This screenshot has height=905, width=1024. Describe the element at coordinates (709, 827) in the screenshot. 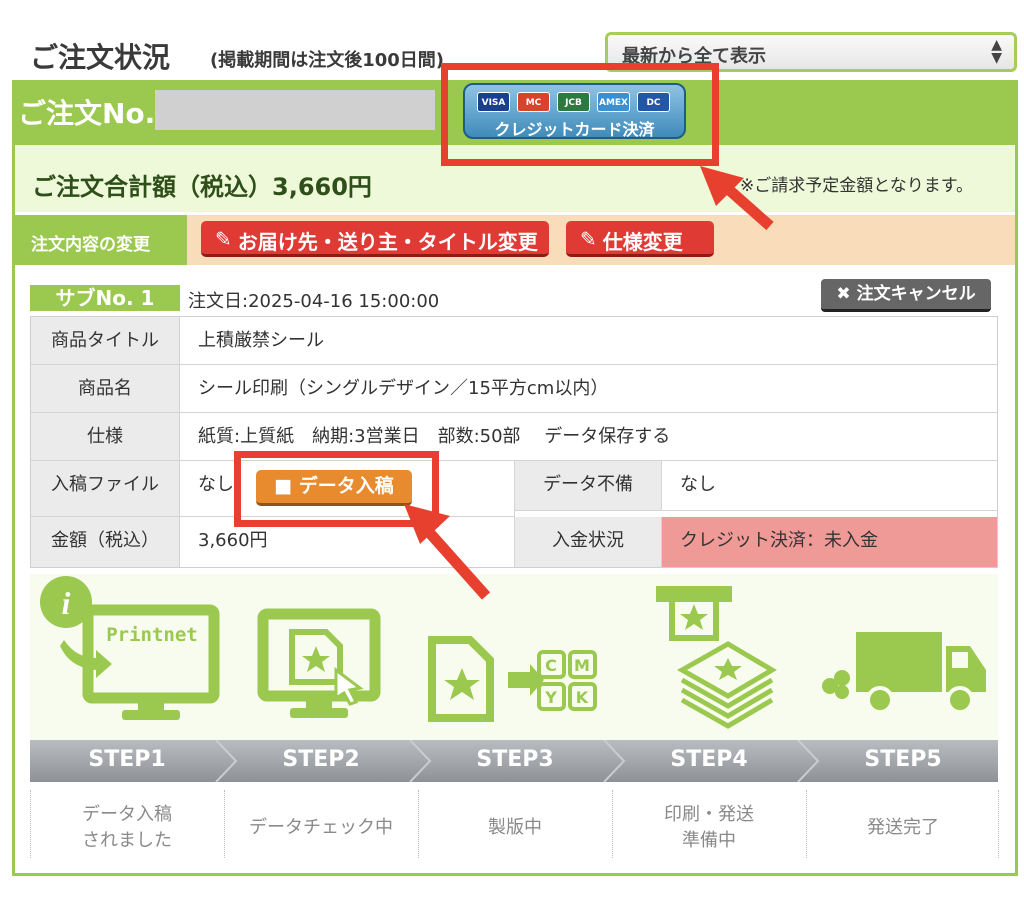

I see `step-4-description: 印刷・発送 準備中` at that location.